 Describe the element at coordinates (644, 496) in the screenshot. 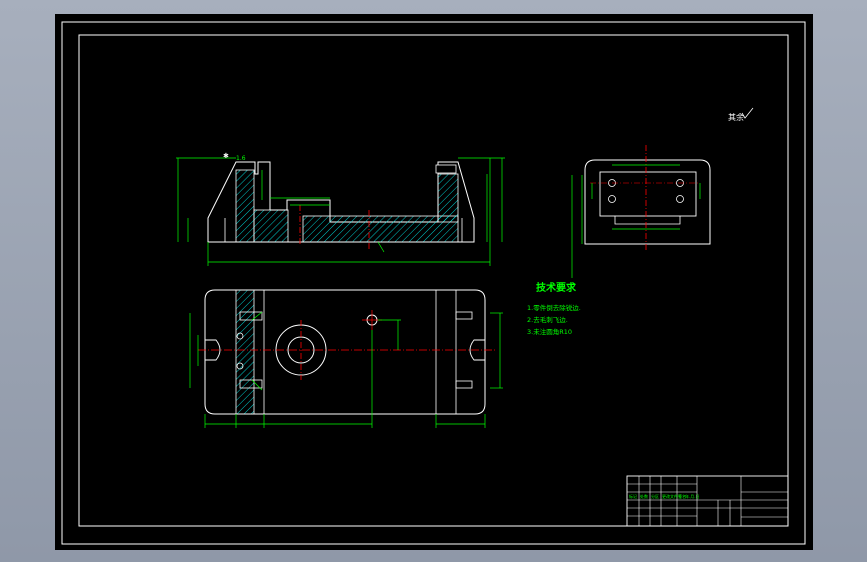

I see `title-block-count: 处数` at that location.